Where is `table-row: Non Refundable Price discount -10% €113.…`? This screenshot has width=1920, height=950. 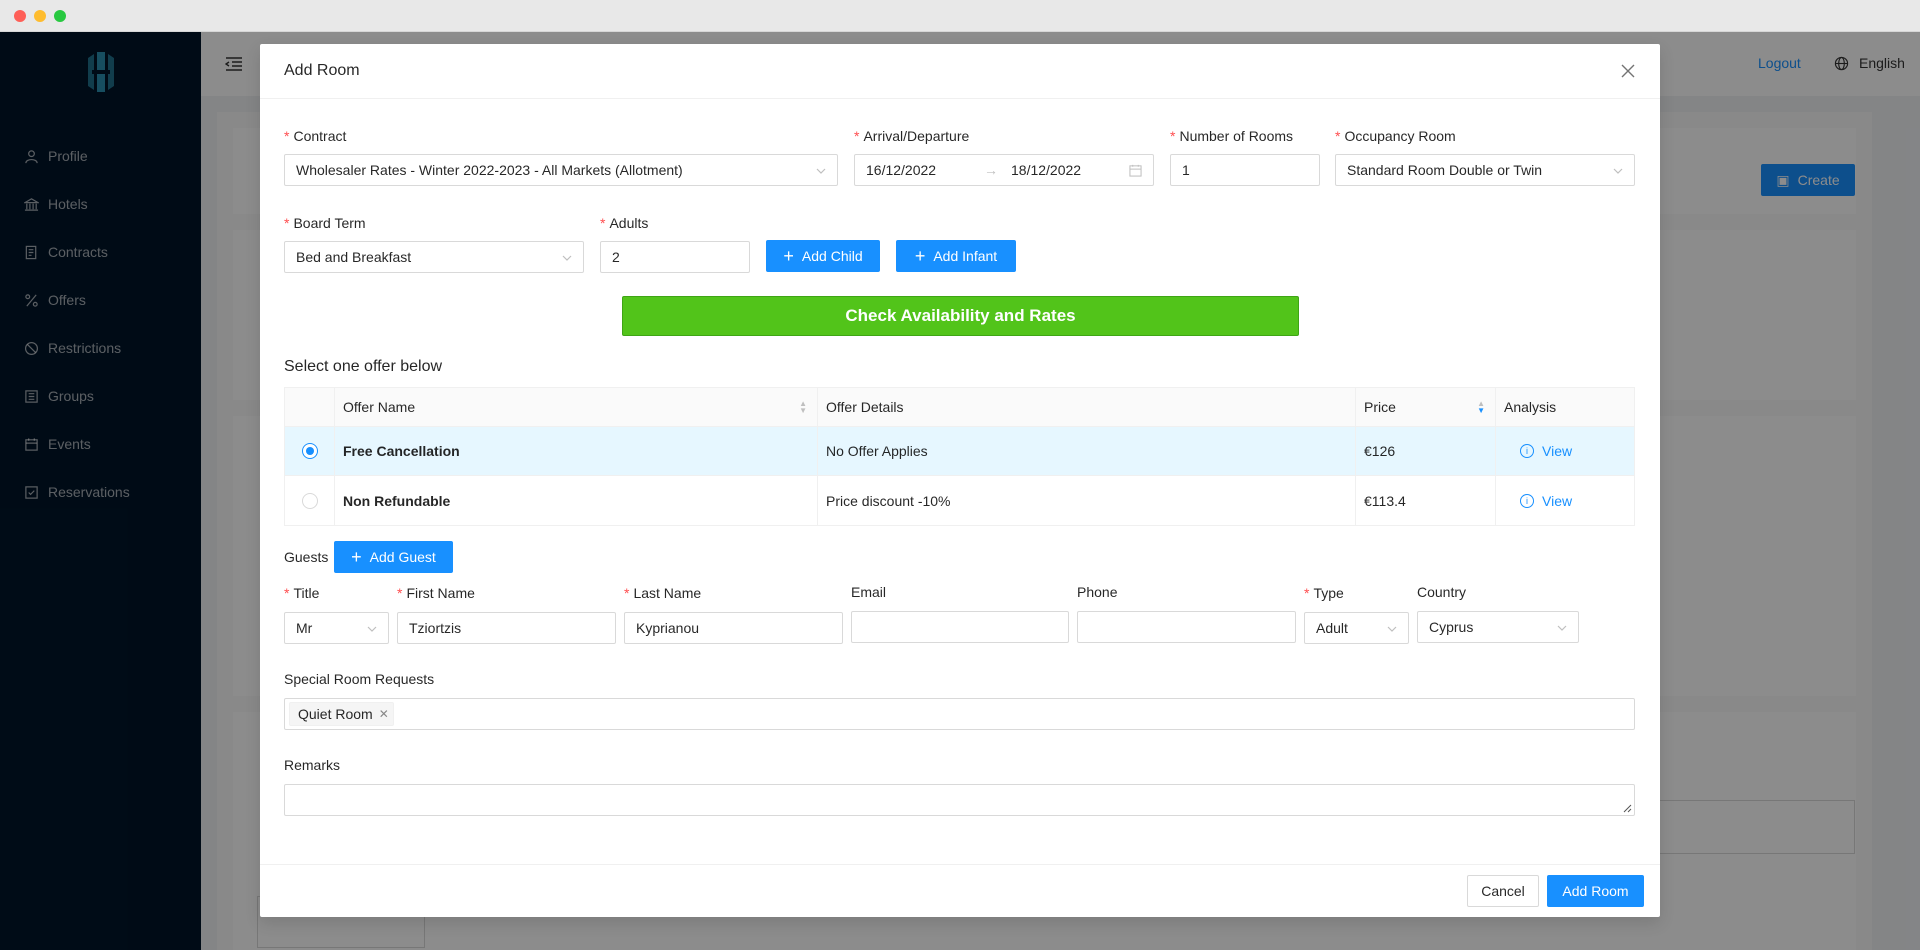
table-row: Non Refundable Price discount -10% €113.… is located at coordinates (959, 500).